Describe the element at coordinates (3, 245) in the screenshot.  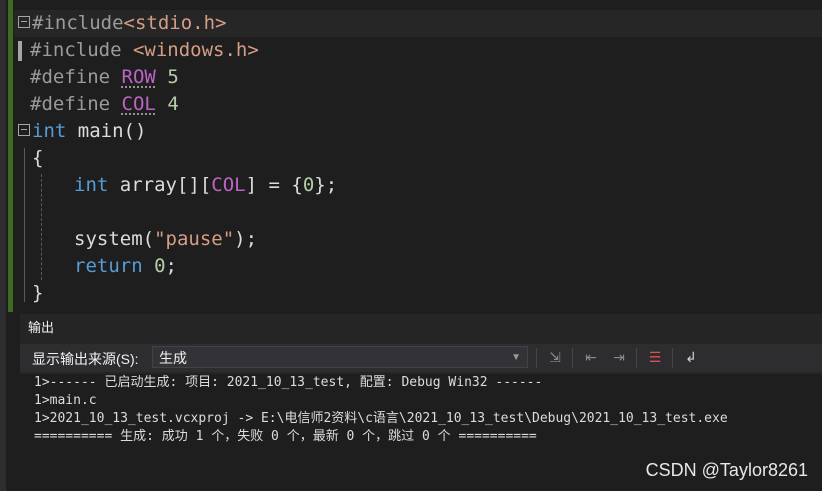
I see `window-left-edge` at that location.